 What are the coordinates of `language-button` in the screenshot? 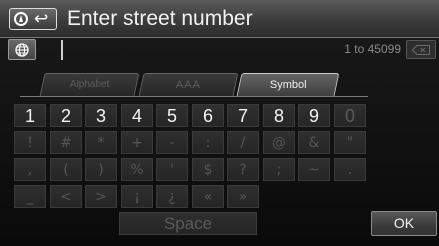 It's located at (22, 49).